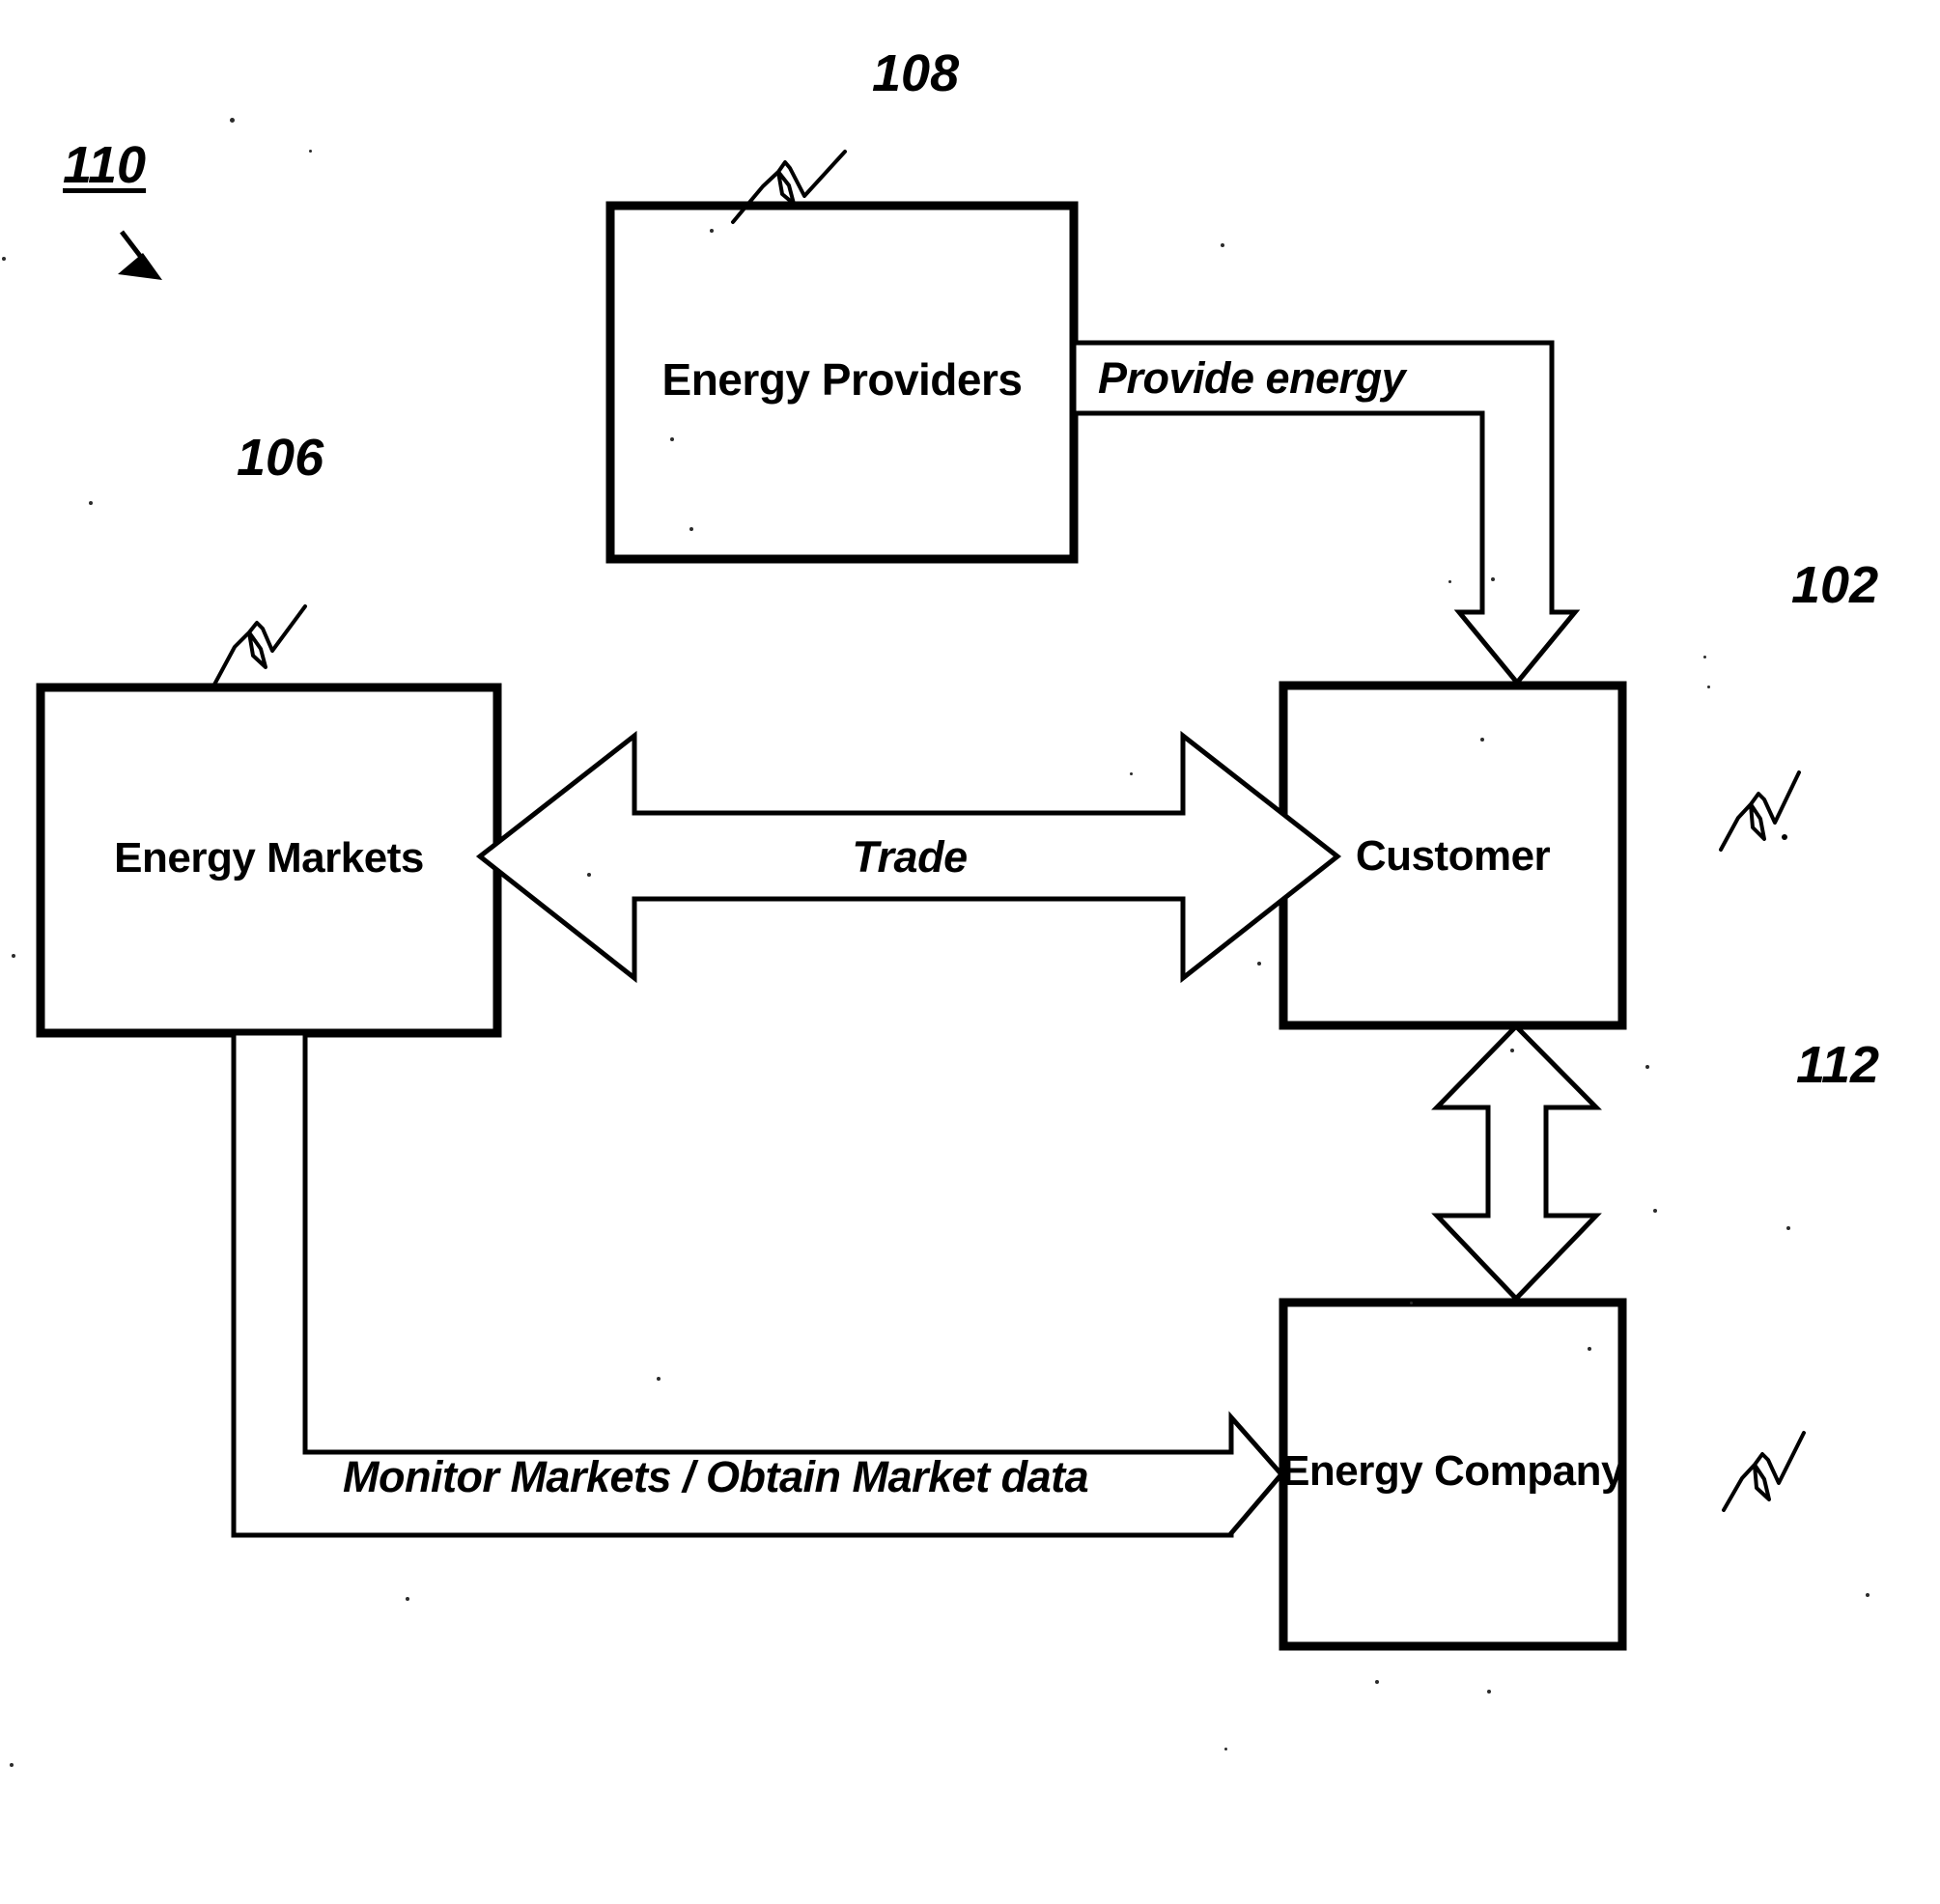 The width and height of the screenshot is (1940, 1904). What do you see at coordinates (910, 857) in the screenshot?
I see `trade-label: Trade` at bounding box center [910, 857].